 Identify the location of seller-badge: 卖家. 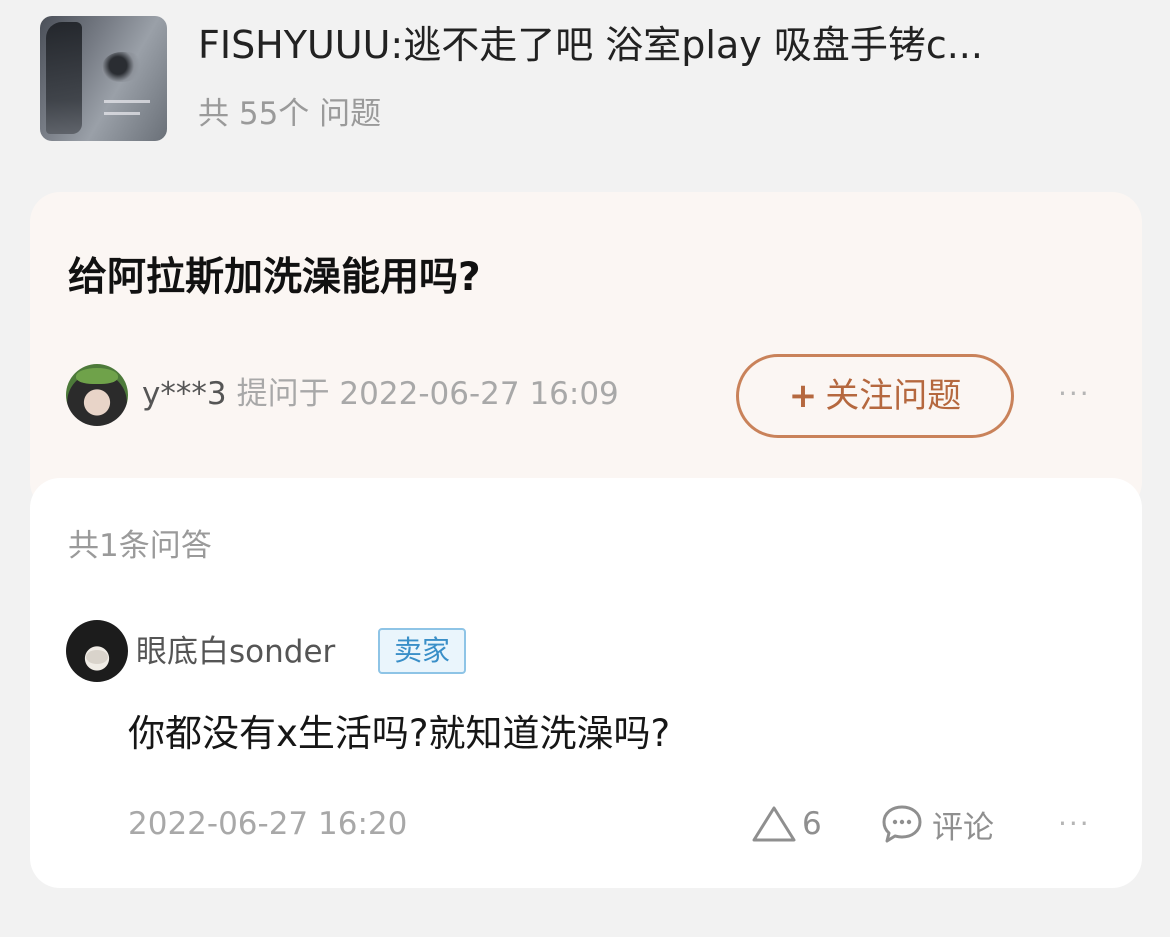
(422, 651).